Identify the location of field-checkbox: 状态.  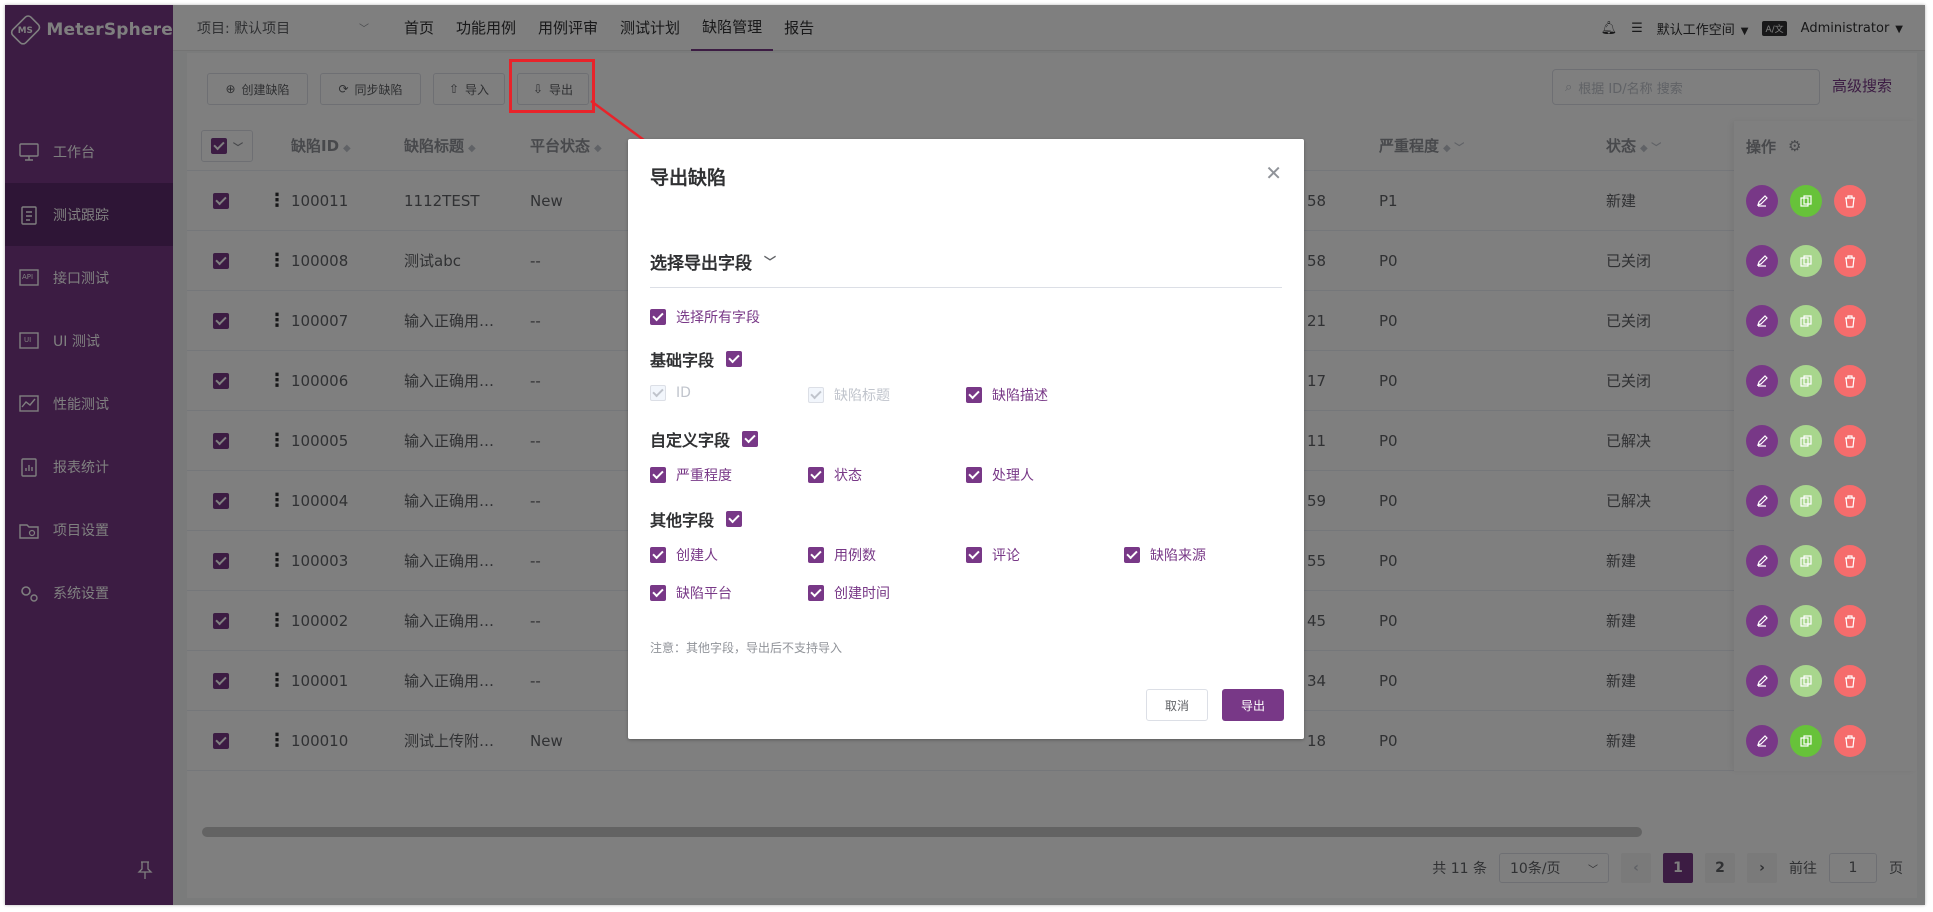
(835, 475).